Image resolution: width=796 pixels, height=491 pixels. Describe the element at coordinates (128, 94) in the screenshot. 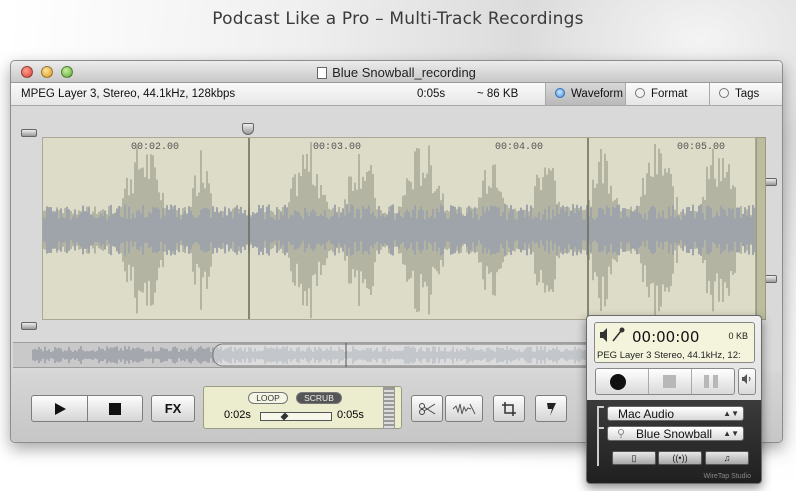

I see `file-format-info: MPEG Layer 3, Stereo, 44.1kHz, 128kbps` at that location.